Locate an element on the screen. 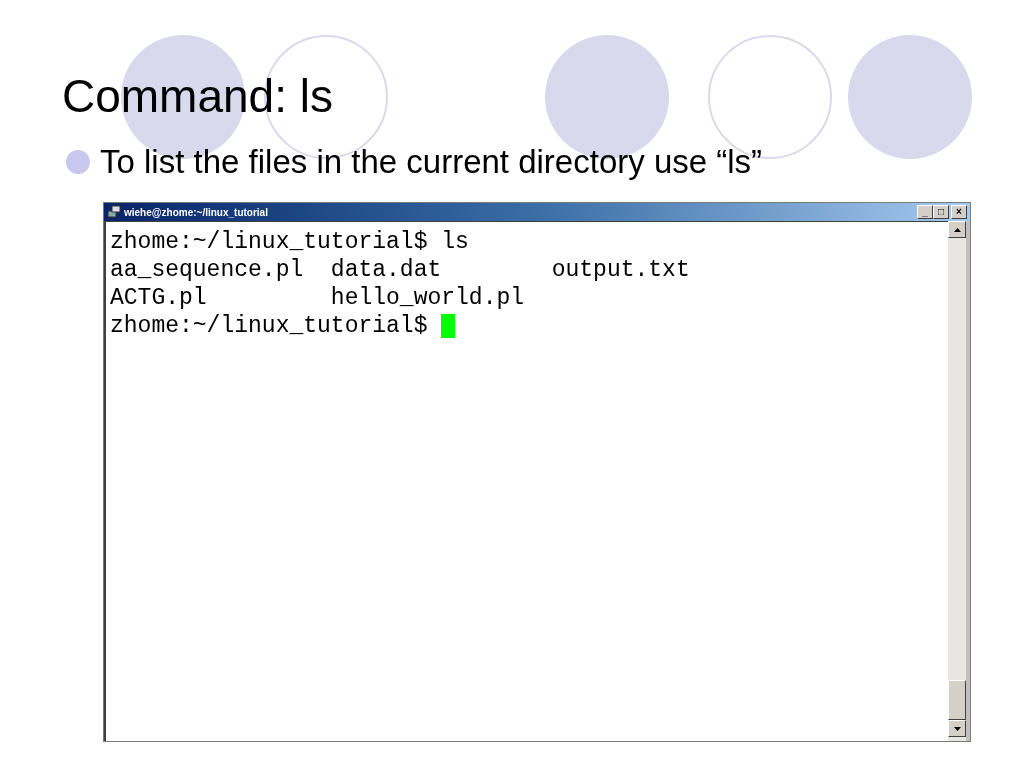  terminal-line: zhome:~/linux_tutorial$ ls is located at coordinates (289, 242).